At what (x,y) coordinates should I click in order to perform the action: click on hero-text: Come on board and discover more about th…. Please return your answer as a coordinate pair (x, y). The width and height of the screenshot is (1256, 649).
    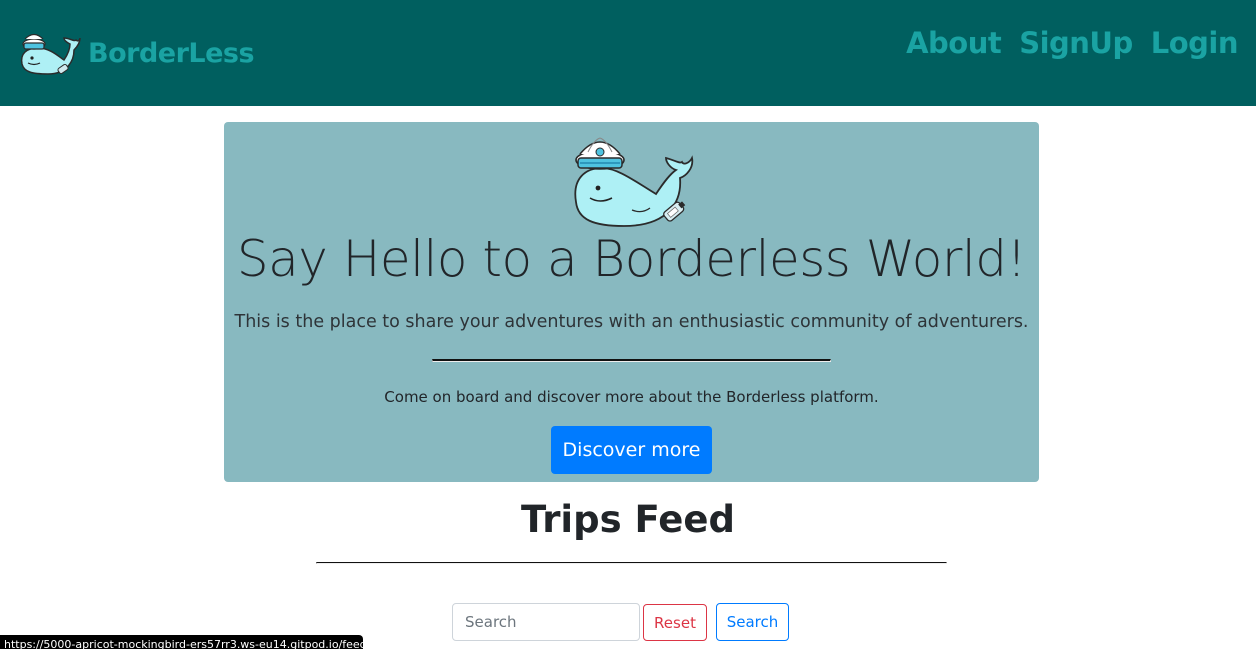
    Looking at the image, I should click on (631, 397).